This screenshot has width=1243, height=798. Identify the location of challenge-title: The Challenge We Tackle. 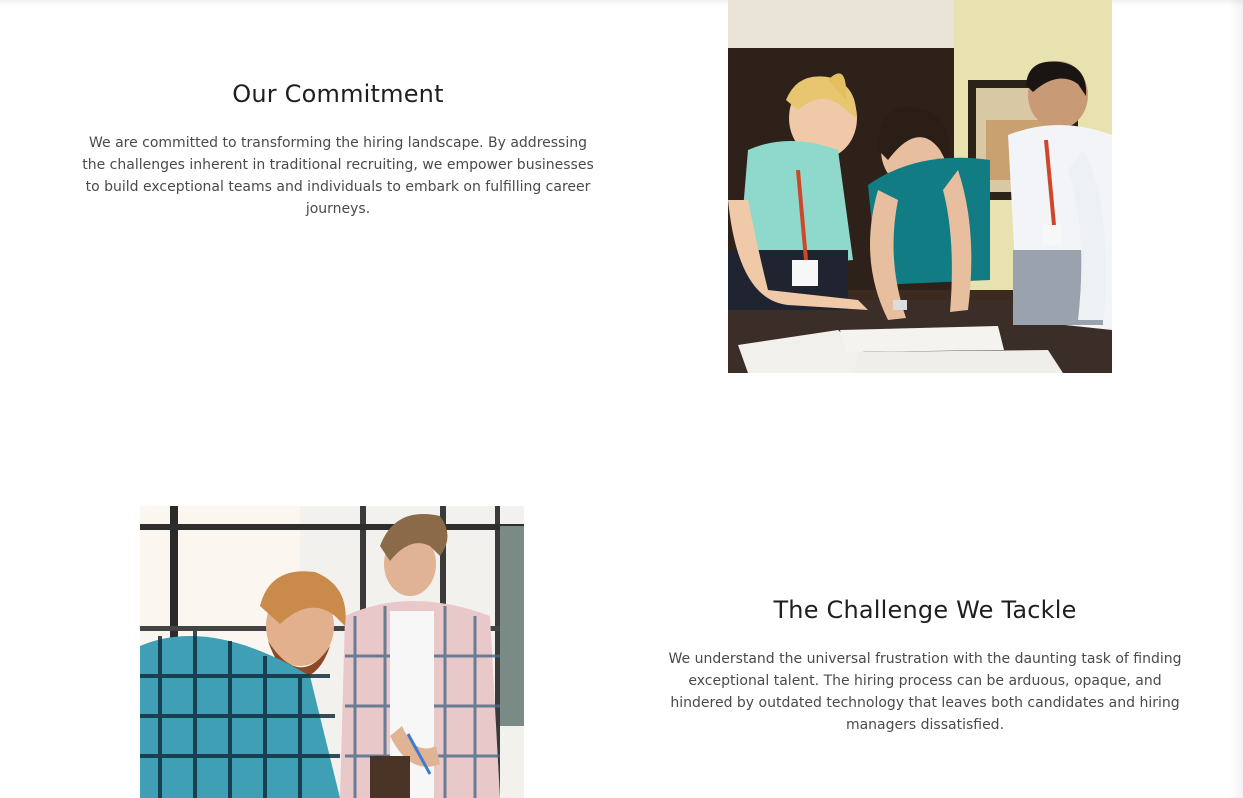
(925, 610).